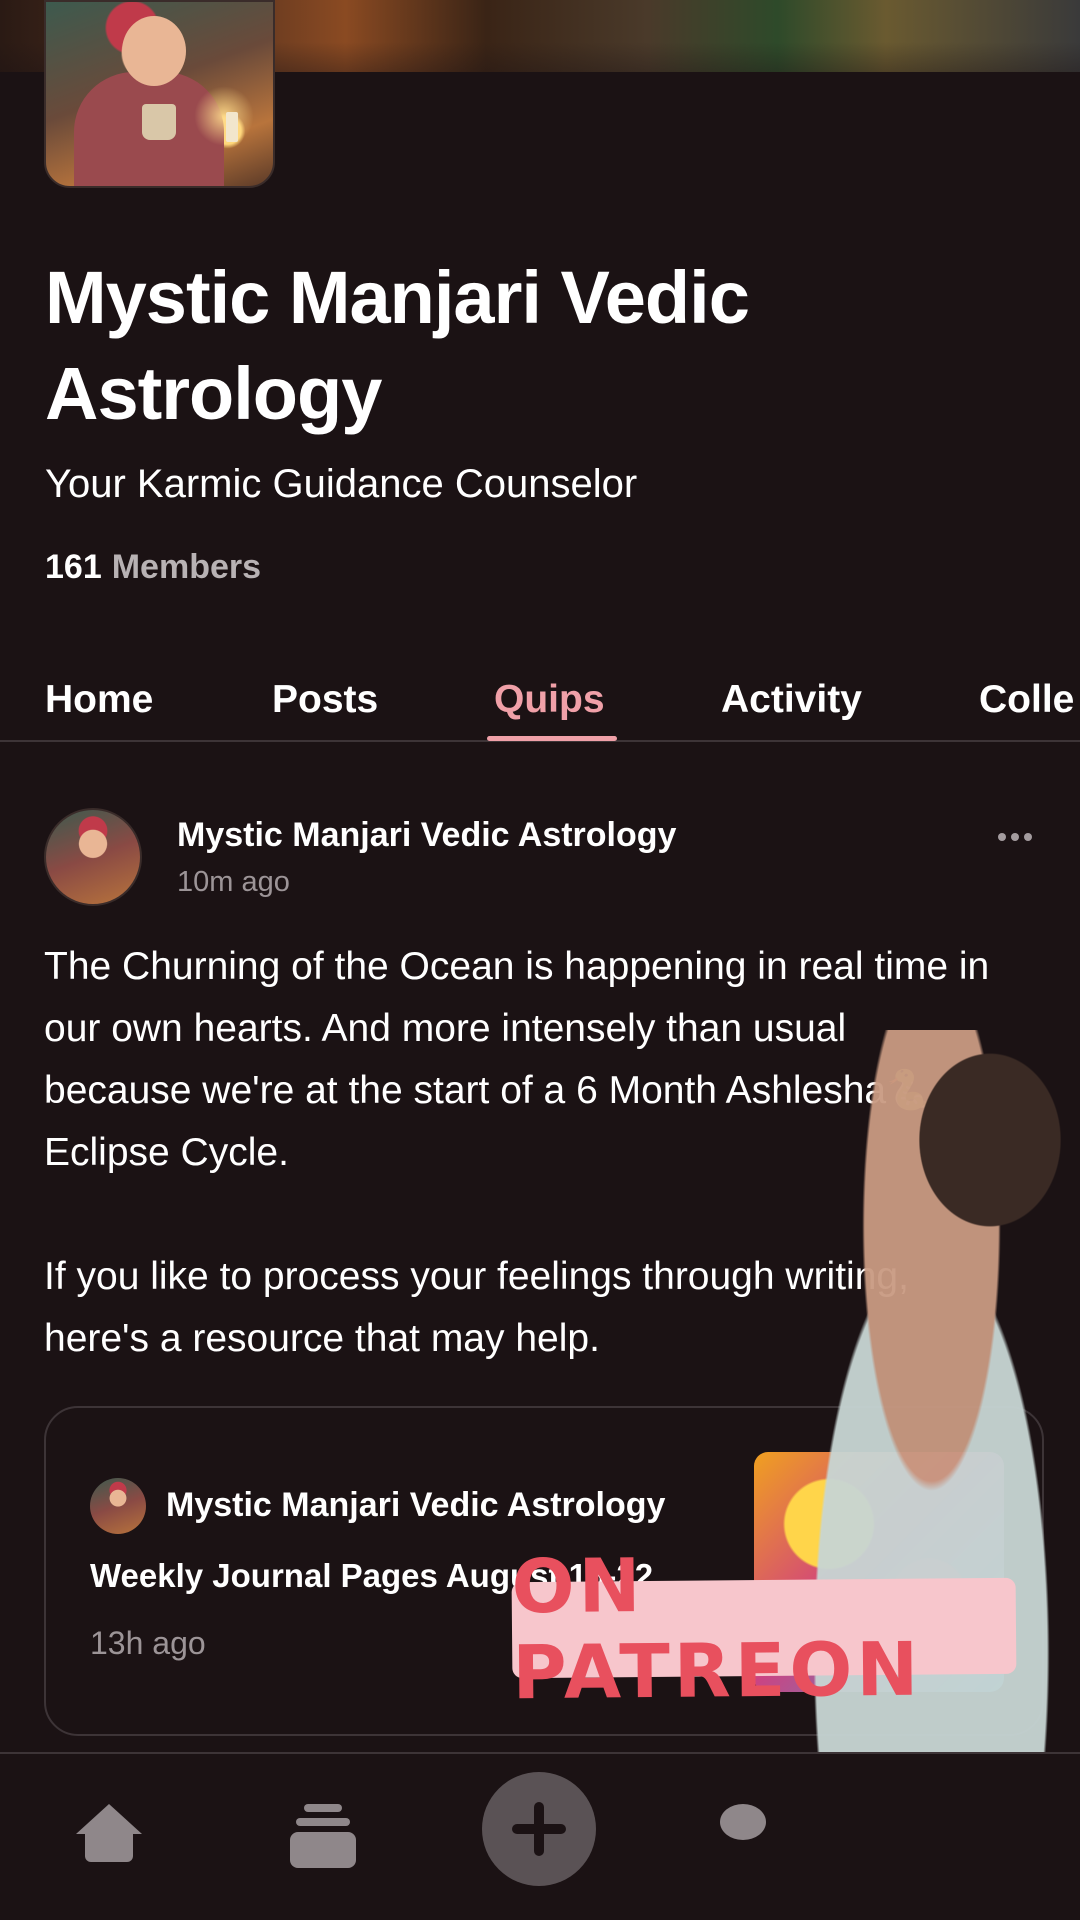 The image size is (1080, 1920). What do you see at coordinates (148, 1643) in the screenshot?
I see `linked-post-timestamp: 13h ago` at bounding box center [148, 1643].